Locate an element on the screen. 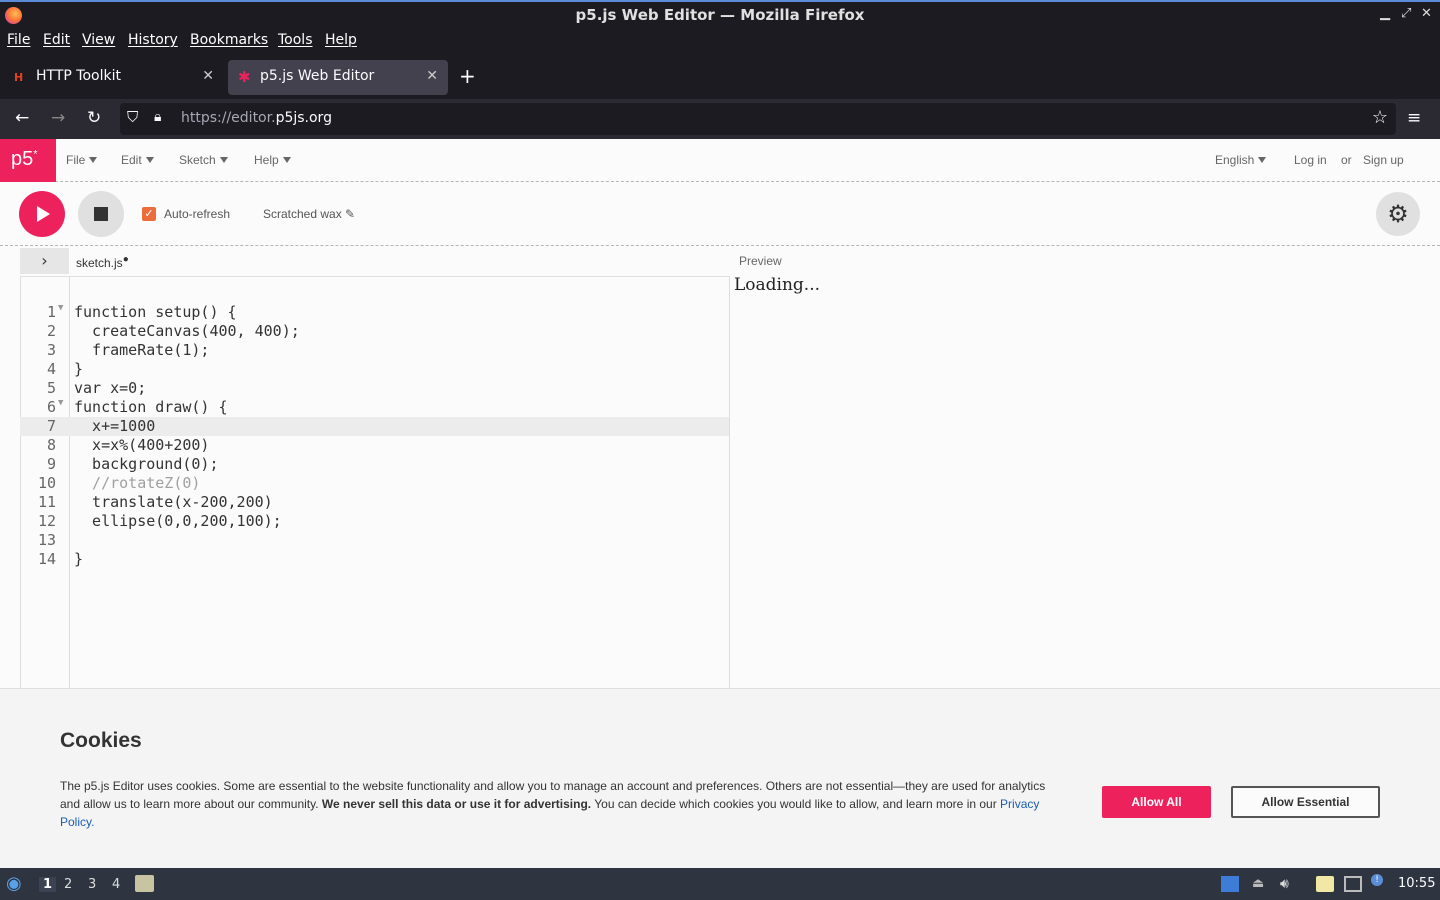 The image size is (1440, 900). p5-logo-text: p5 is located at coordinates (22, 159).